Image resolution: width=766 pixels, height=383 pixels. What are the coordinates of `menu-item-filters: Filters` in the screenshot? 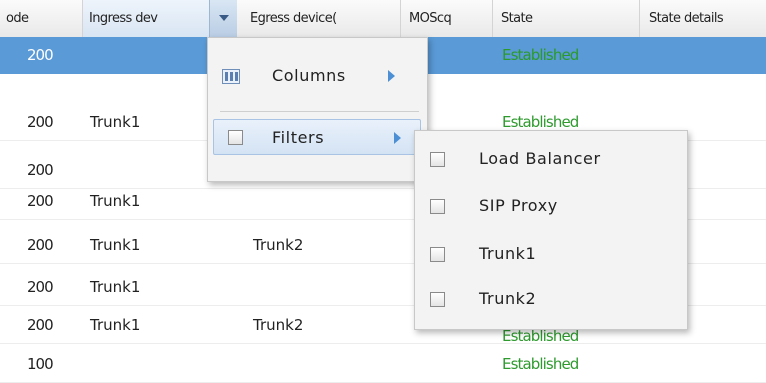 It's located at (317, 137).